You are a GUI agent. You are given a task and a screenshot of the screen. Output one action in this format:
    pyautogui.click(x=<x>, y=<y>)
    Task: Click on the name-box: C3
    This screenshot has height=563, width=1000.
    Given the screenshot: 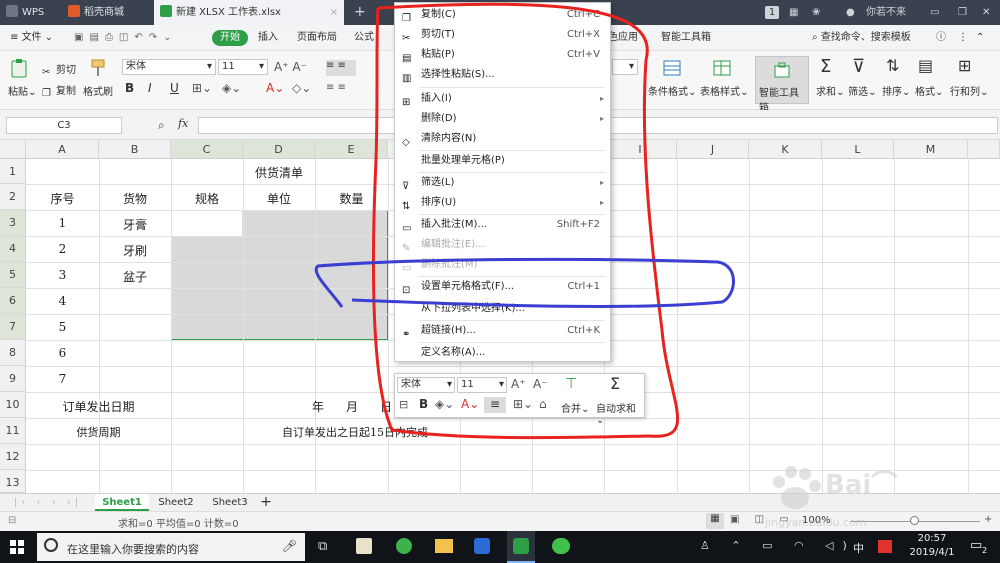 What is the action you would take?
    pyautogui.click(x=64, y=125)
    